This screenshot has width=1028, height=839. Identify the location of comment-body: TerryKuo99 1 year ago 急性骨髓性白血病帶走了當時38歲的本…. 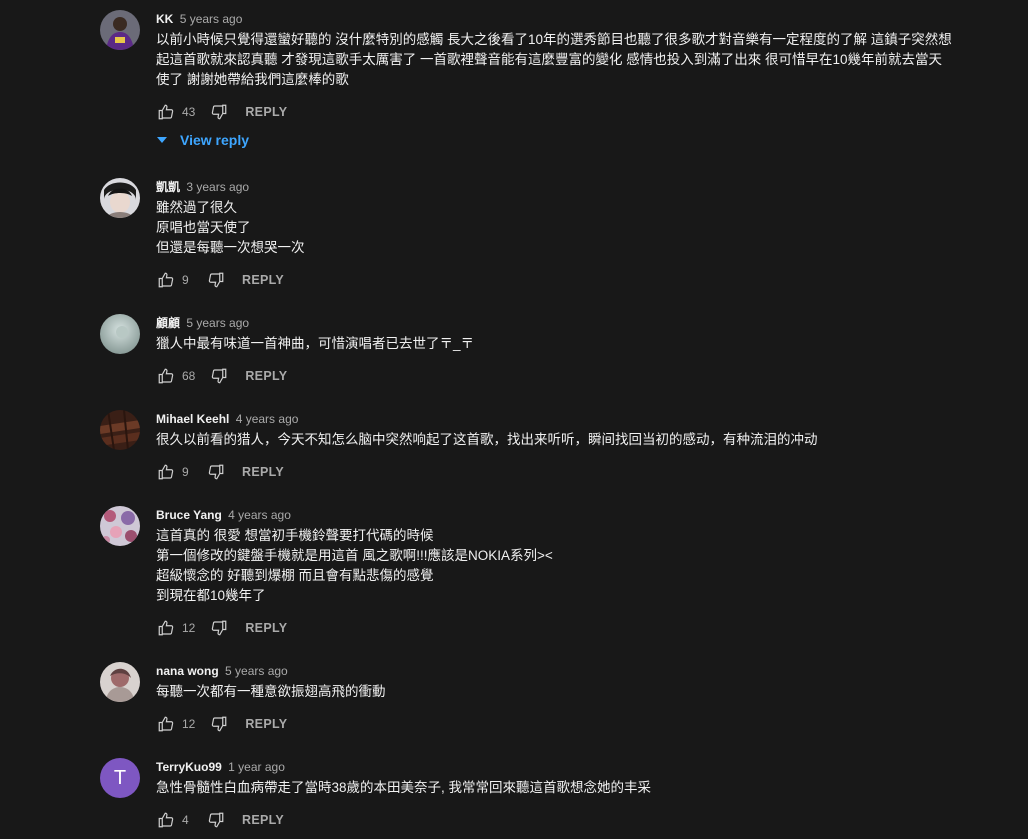
(571, 793).